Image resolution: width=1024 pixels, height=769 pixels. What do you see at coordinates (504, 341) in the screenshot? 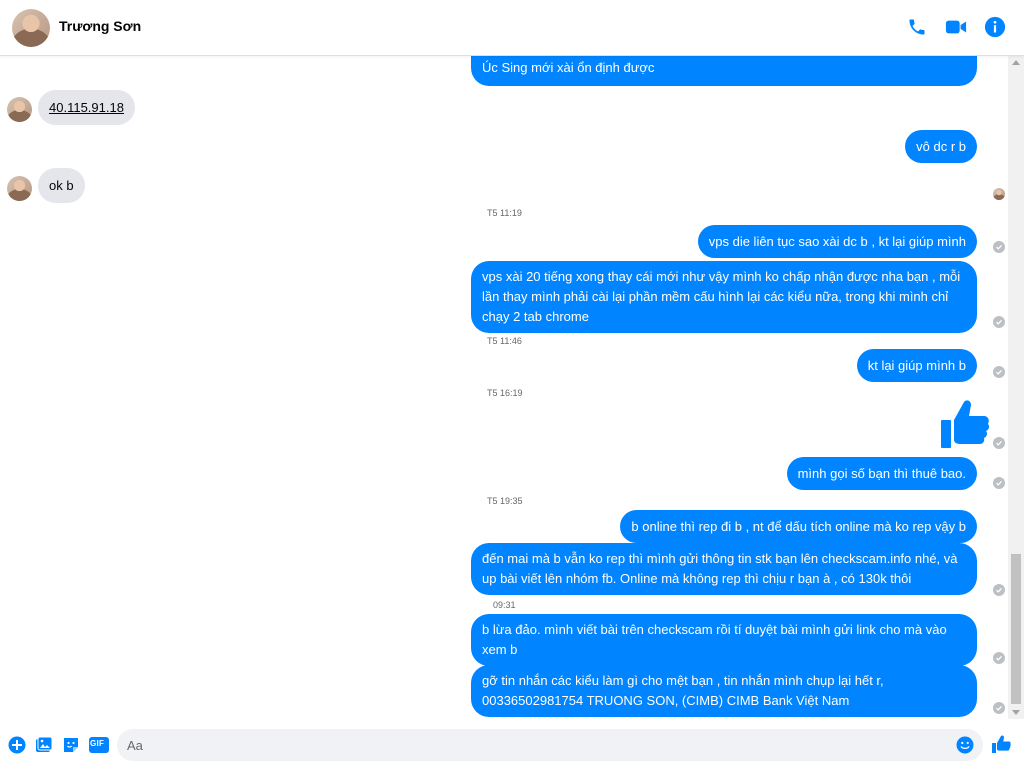
I see `timestamp: T5 11:46` at bounding box center [504, 341].